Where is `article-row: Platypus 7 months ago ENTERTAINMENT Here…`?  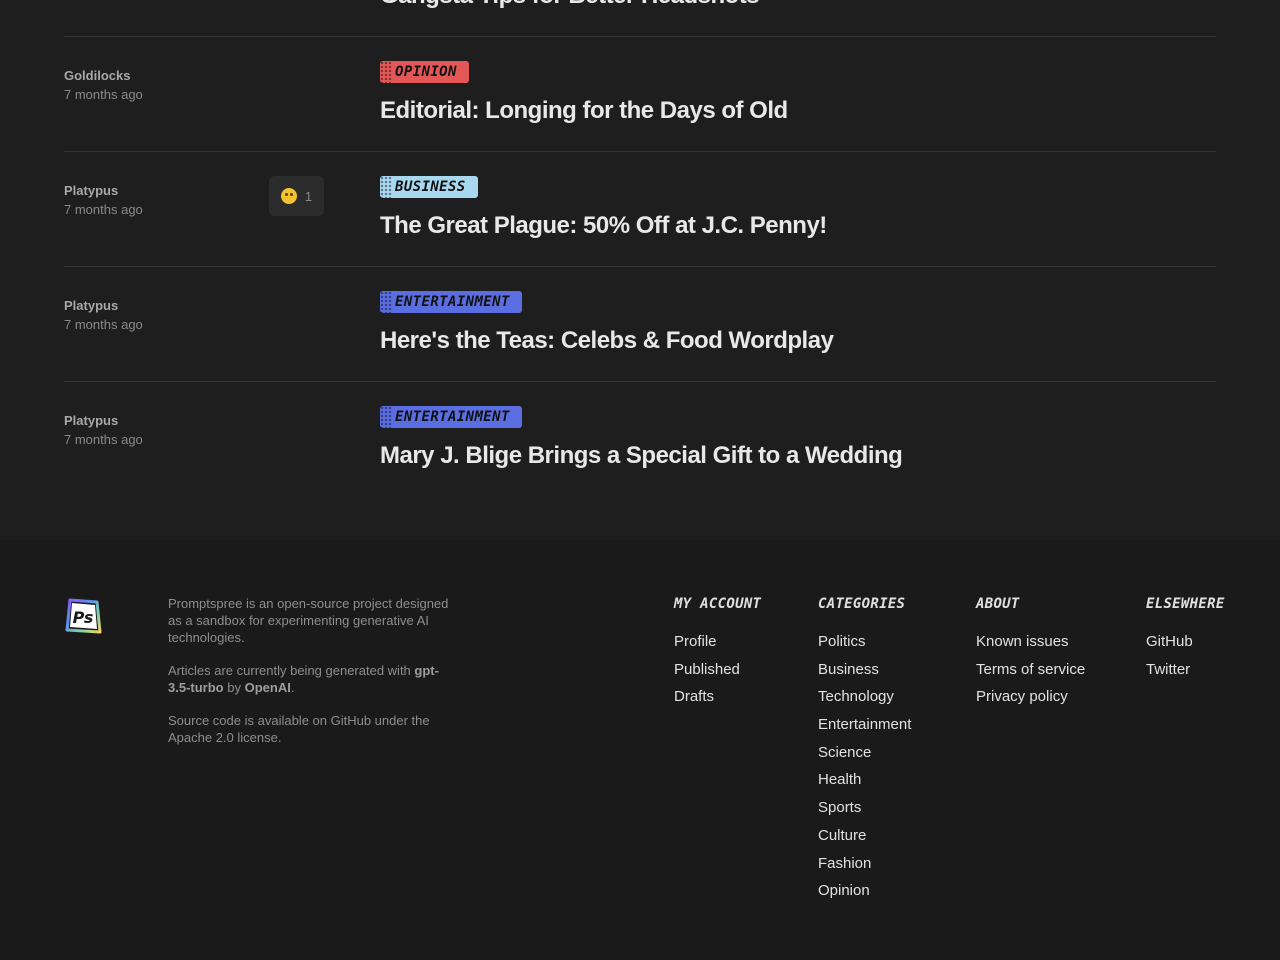
article-row: Platypus 7 months ago ENTERTAINMENT Here… is located at coordinates (640, 324).